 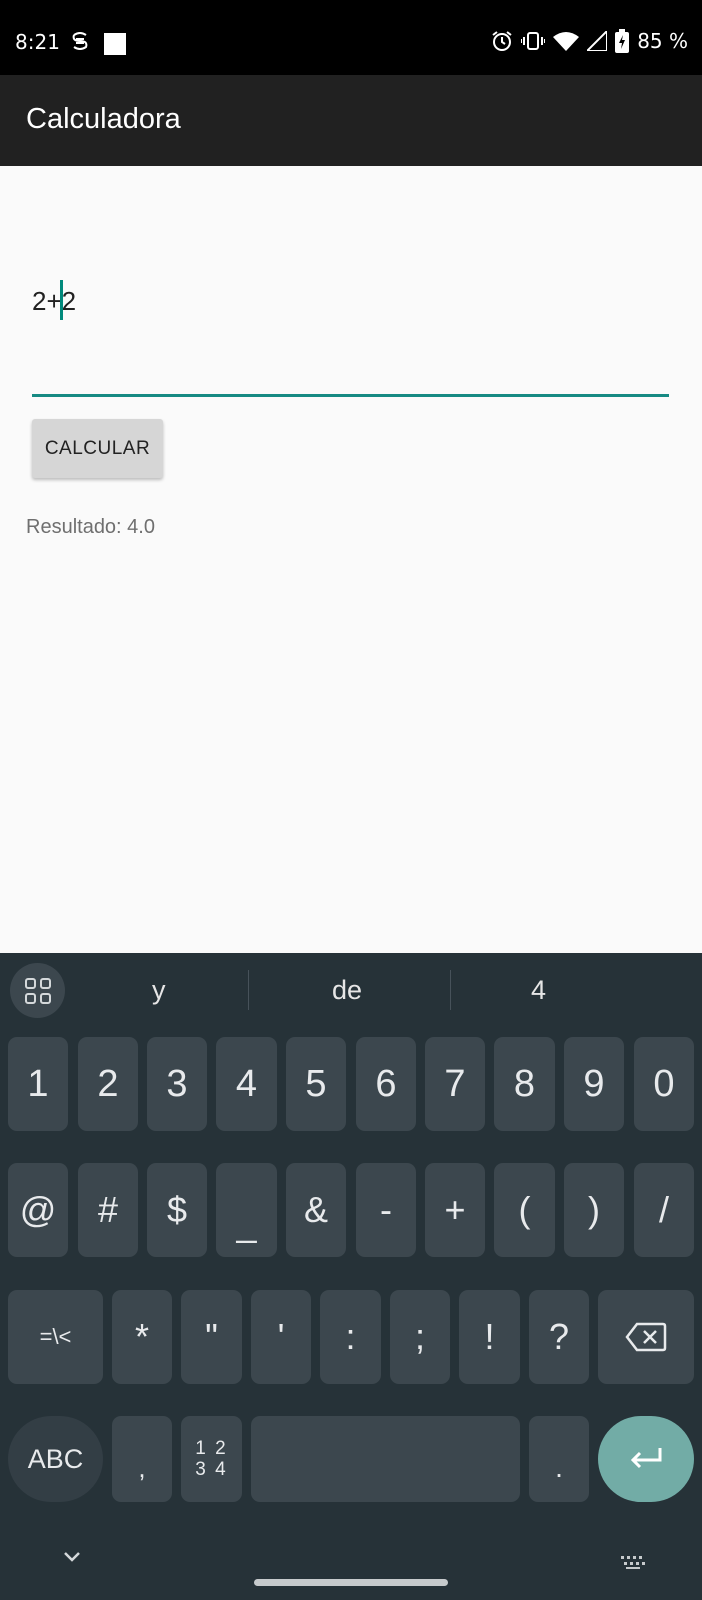 What do you see at coordinates (347, 990) in the screenshot?
I see `suggestion-2: de` at bounding box center [347, 990].